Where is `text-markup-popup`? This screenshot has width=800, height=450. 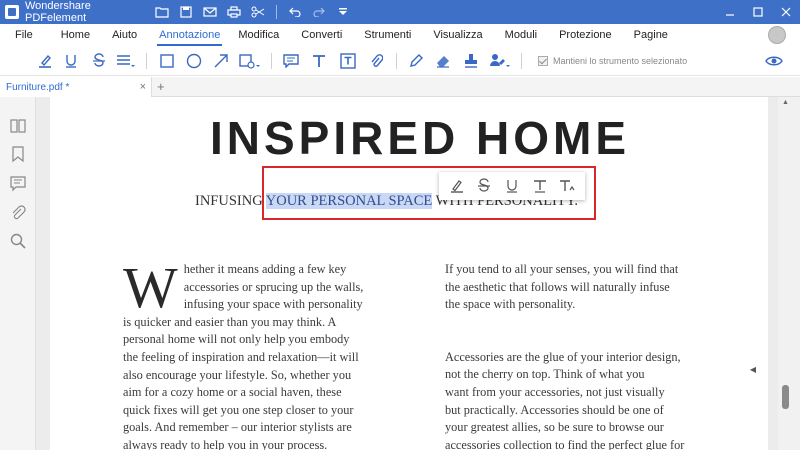
text-markup-popup is located at coordinates (512, 186).